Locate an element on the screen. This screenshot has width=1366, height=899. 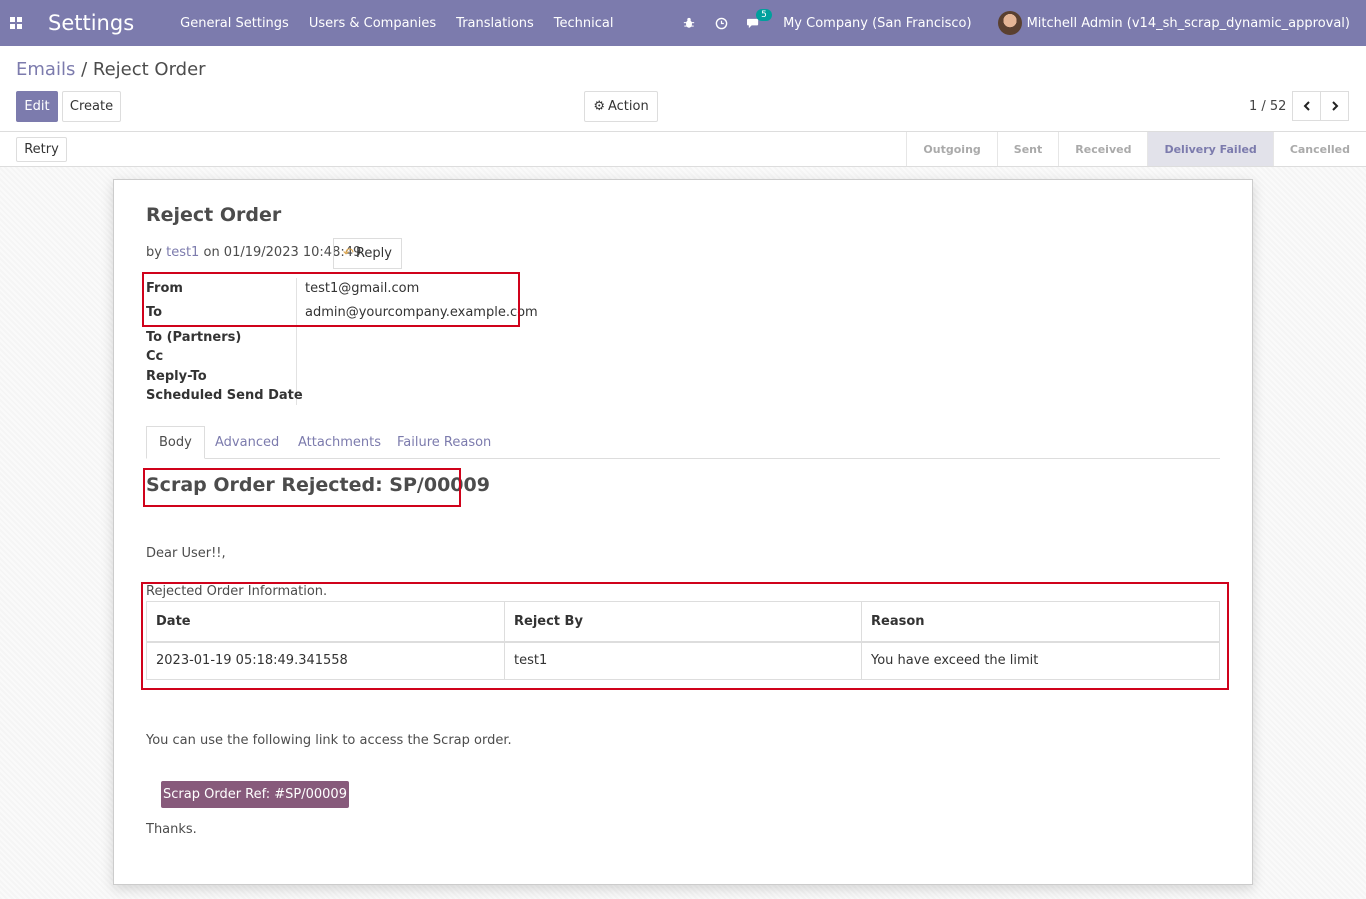
pager-next-button is located at coordinates (1334, 106).